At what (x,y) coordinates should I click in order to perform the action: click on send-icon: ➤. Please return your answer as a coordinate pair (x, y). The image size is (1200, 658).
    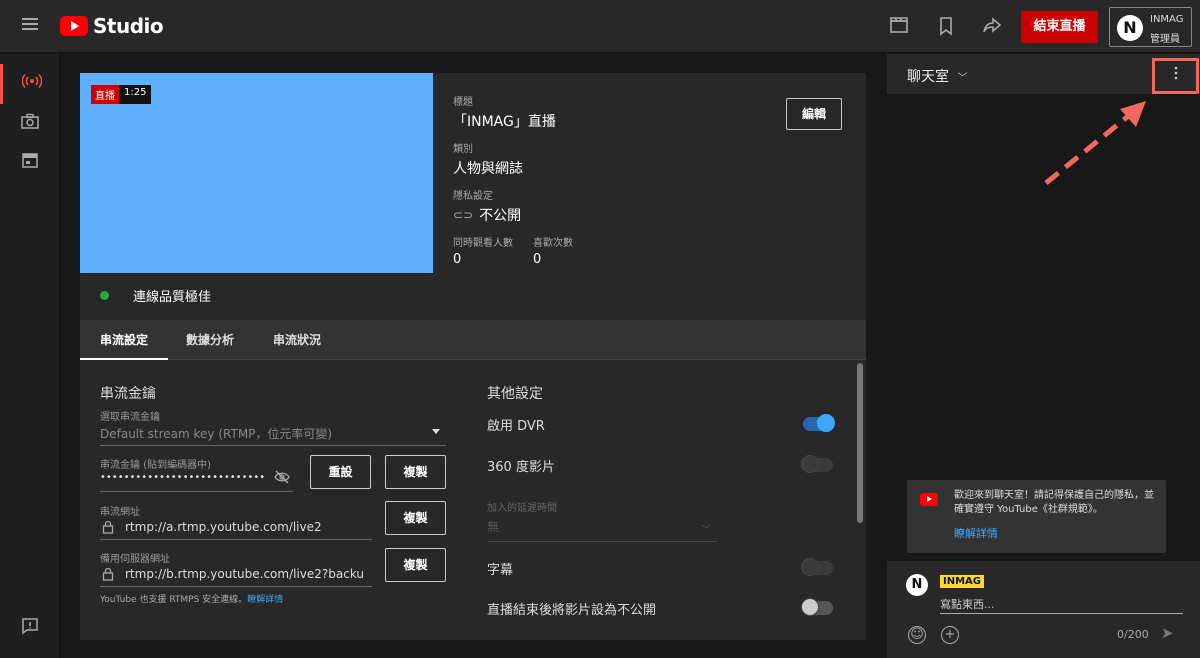
    Looking at the image, I should click on (1167, 633).